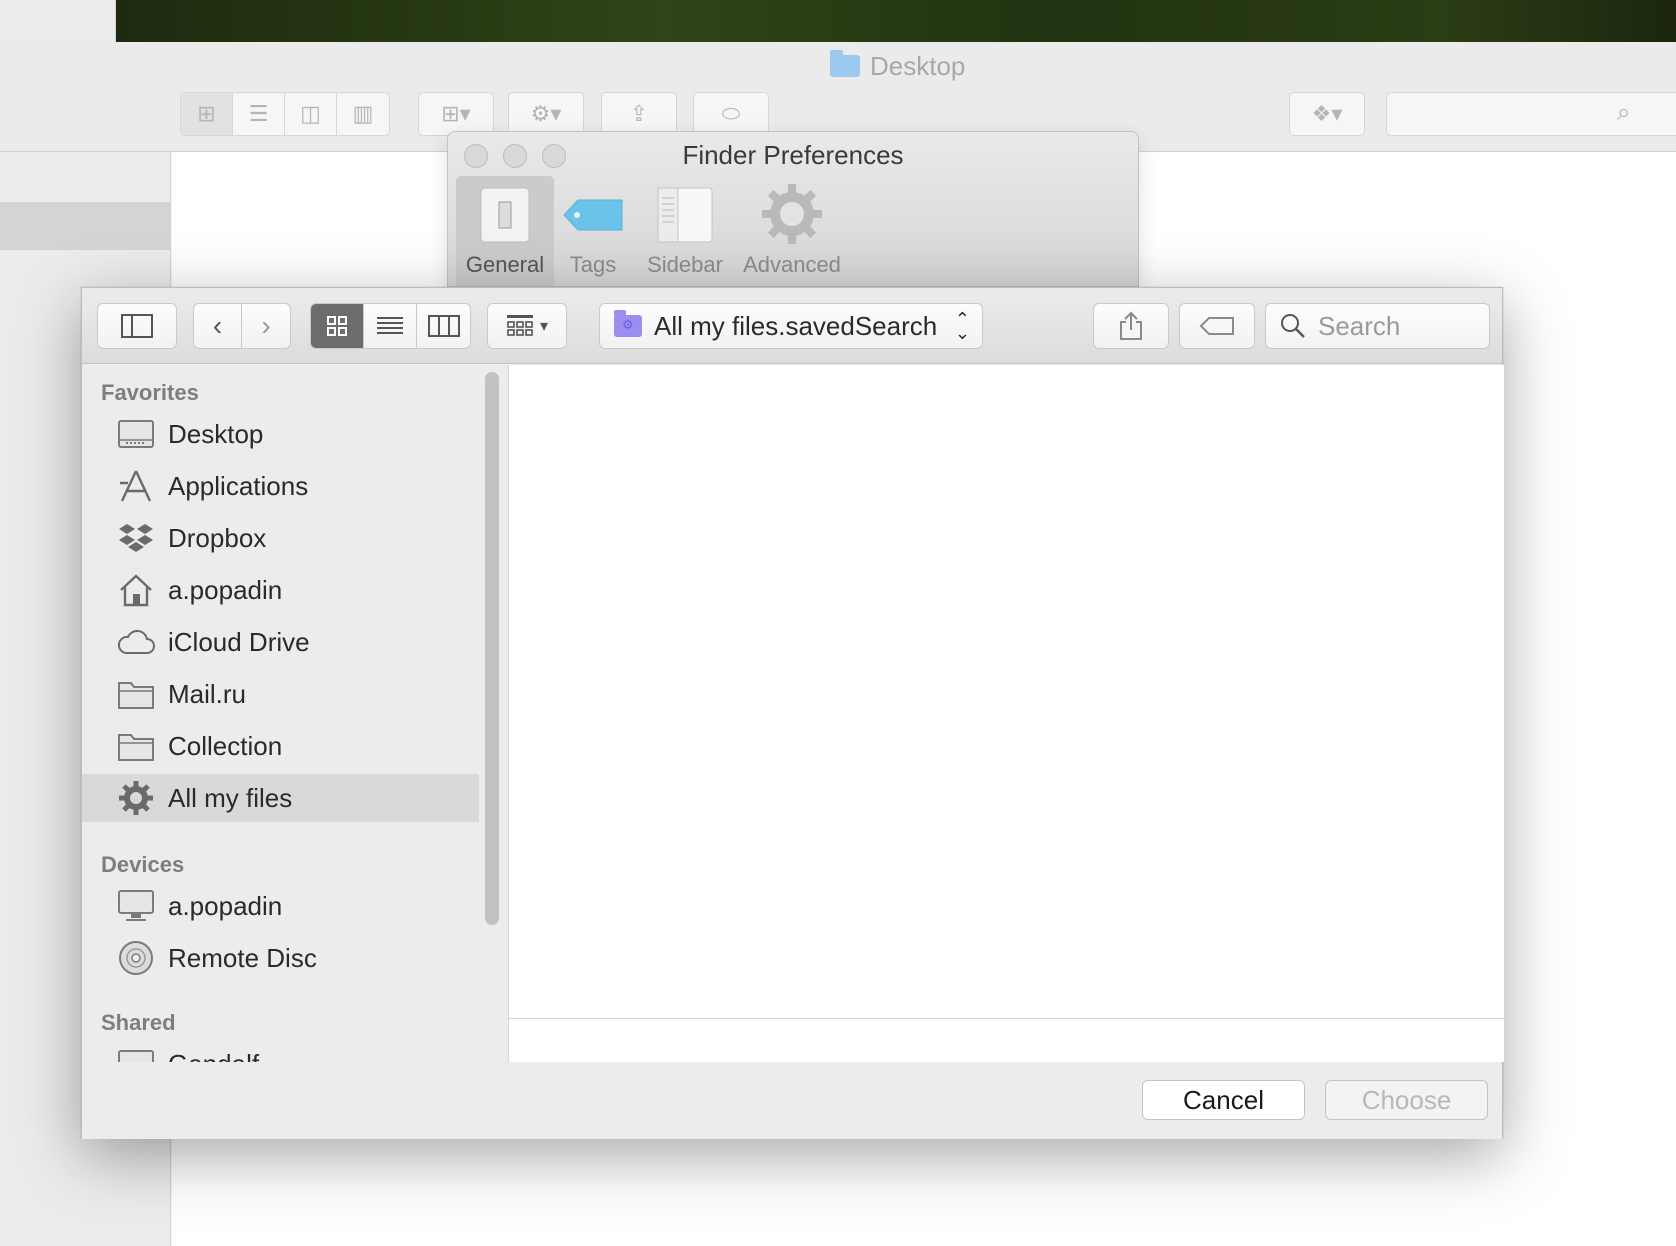 Image resolution: width=1676 pixels, height=1246 pixels. What do you see at coordinates (280, 434) in the screenshot?
I see `sidebar-item-desktop: Desktop` at bounding box center [280, 434].